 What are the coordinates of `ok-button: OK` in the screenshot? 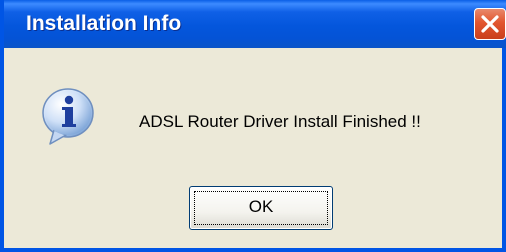 It's located at (261, 208).